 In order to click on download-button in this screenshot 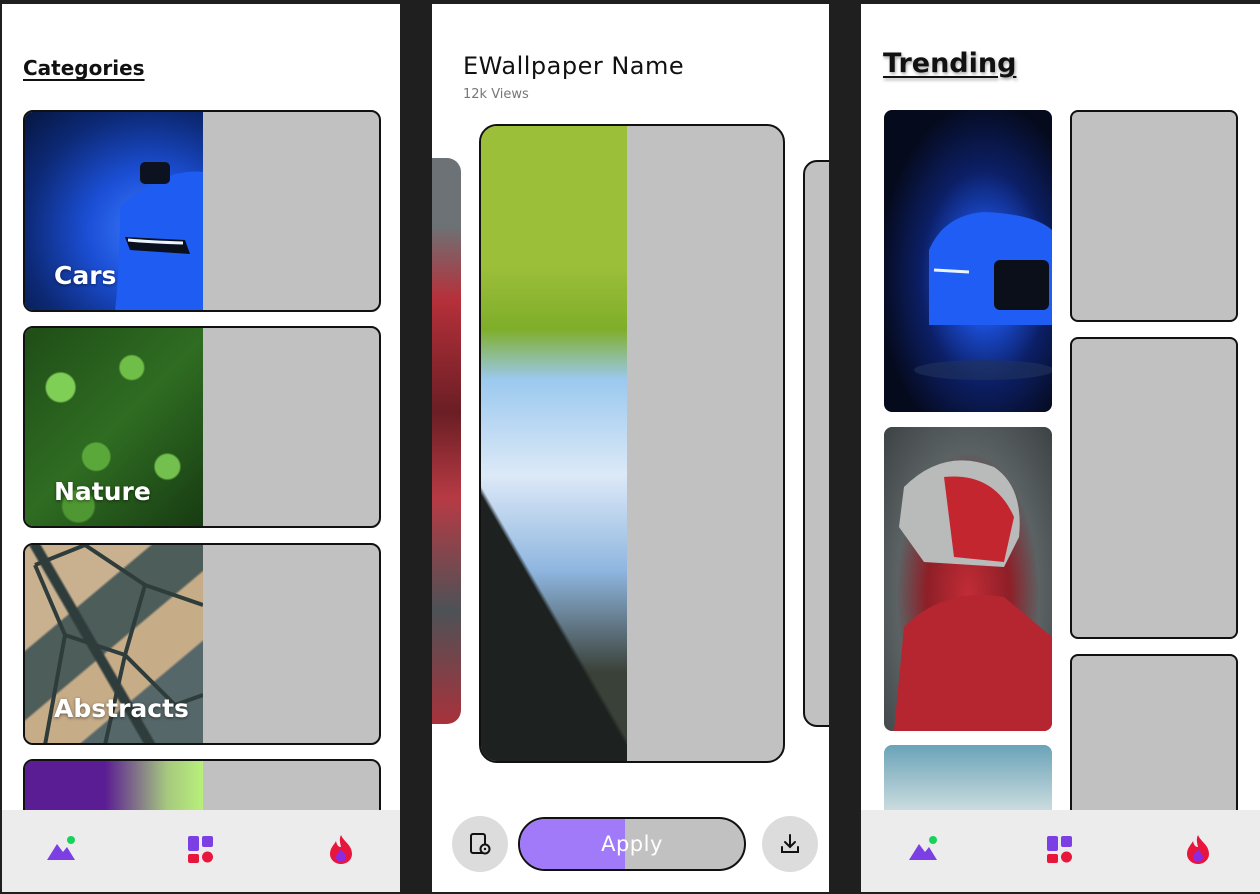, I will do `click(790, 844)`.